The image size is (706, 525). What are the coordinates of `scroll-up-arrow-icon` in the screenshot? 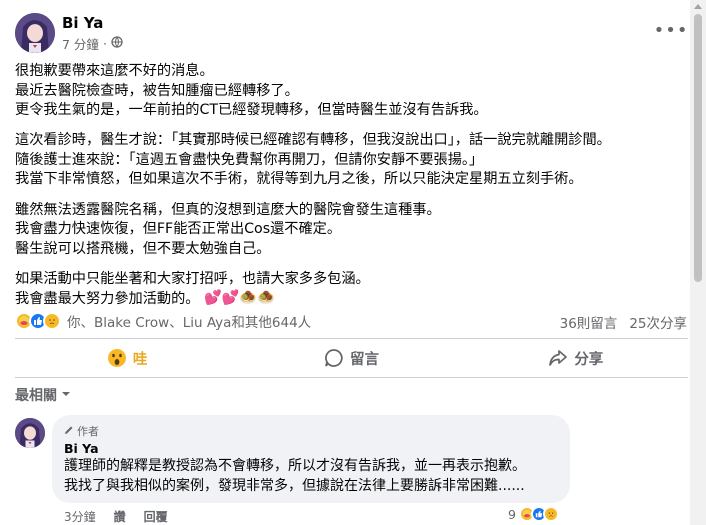 It's located at (698, 6).